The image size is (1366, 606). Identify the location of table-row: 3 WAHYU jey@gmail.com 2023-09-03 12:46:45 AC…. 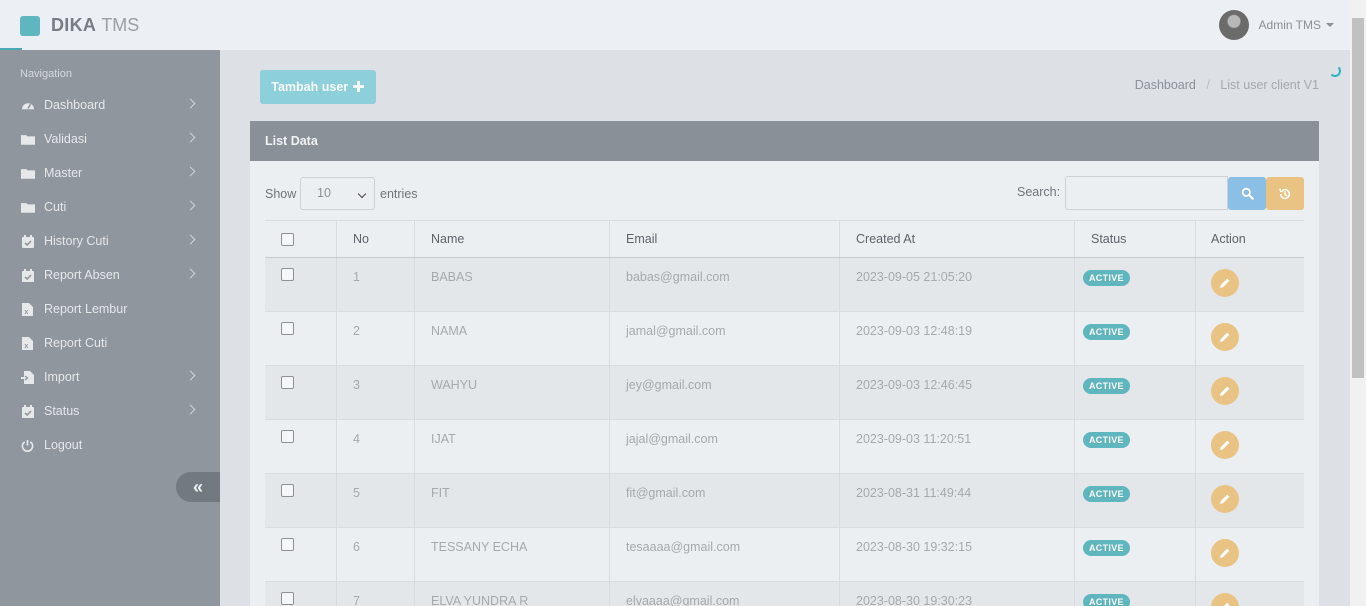
(784, 393).